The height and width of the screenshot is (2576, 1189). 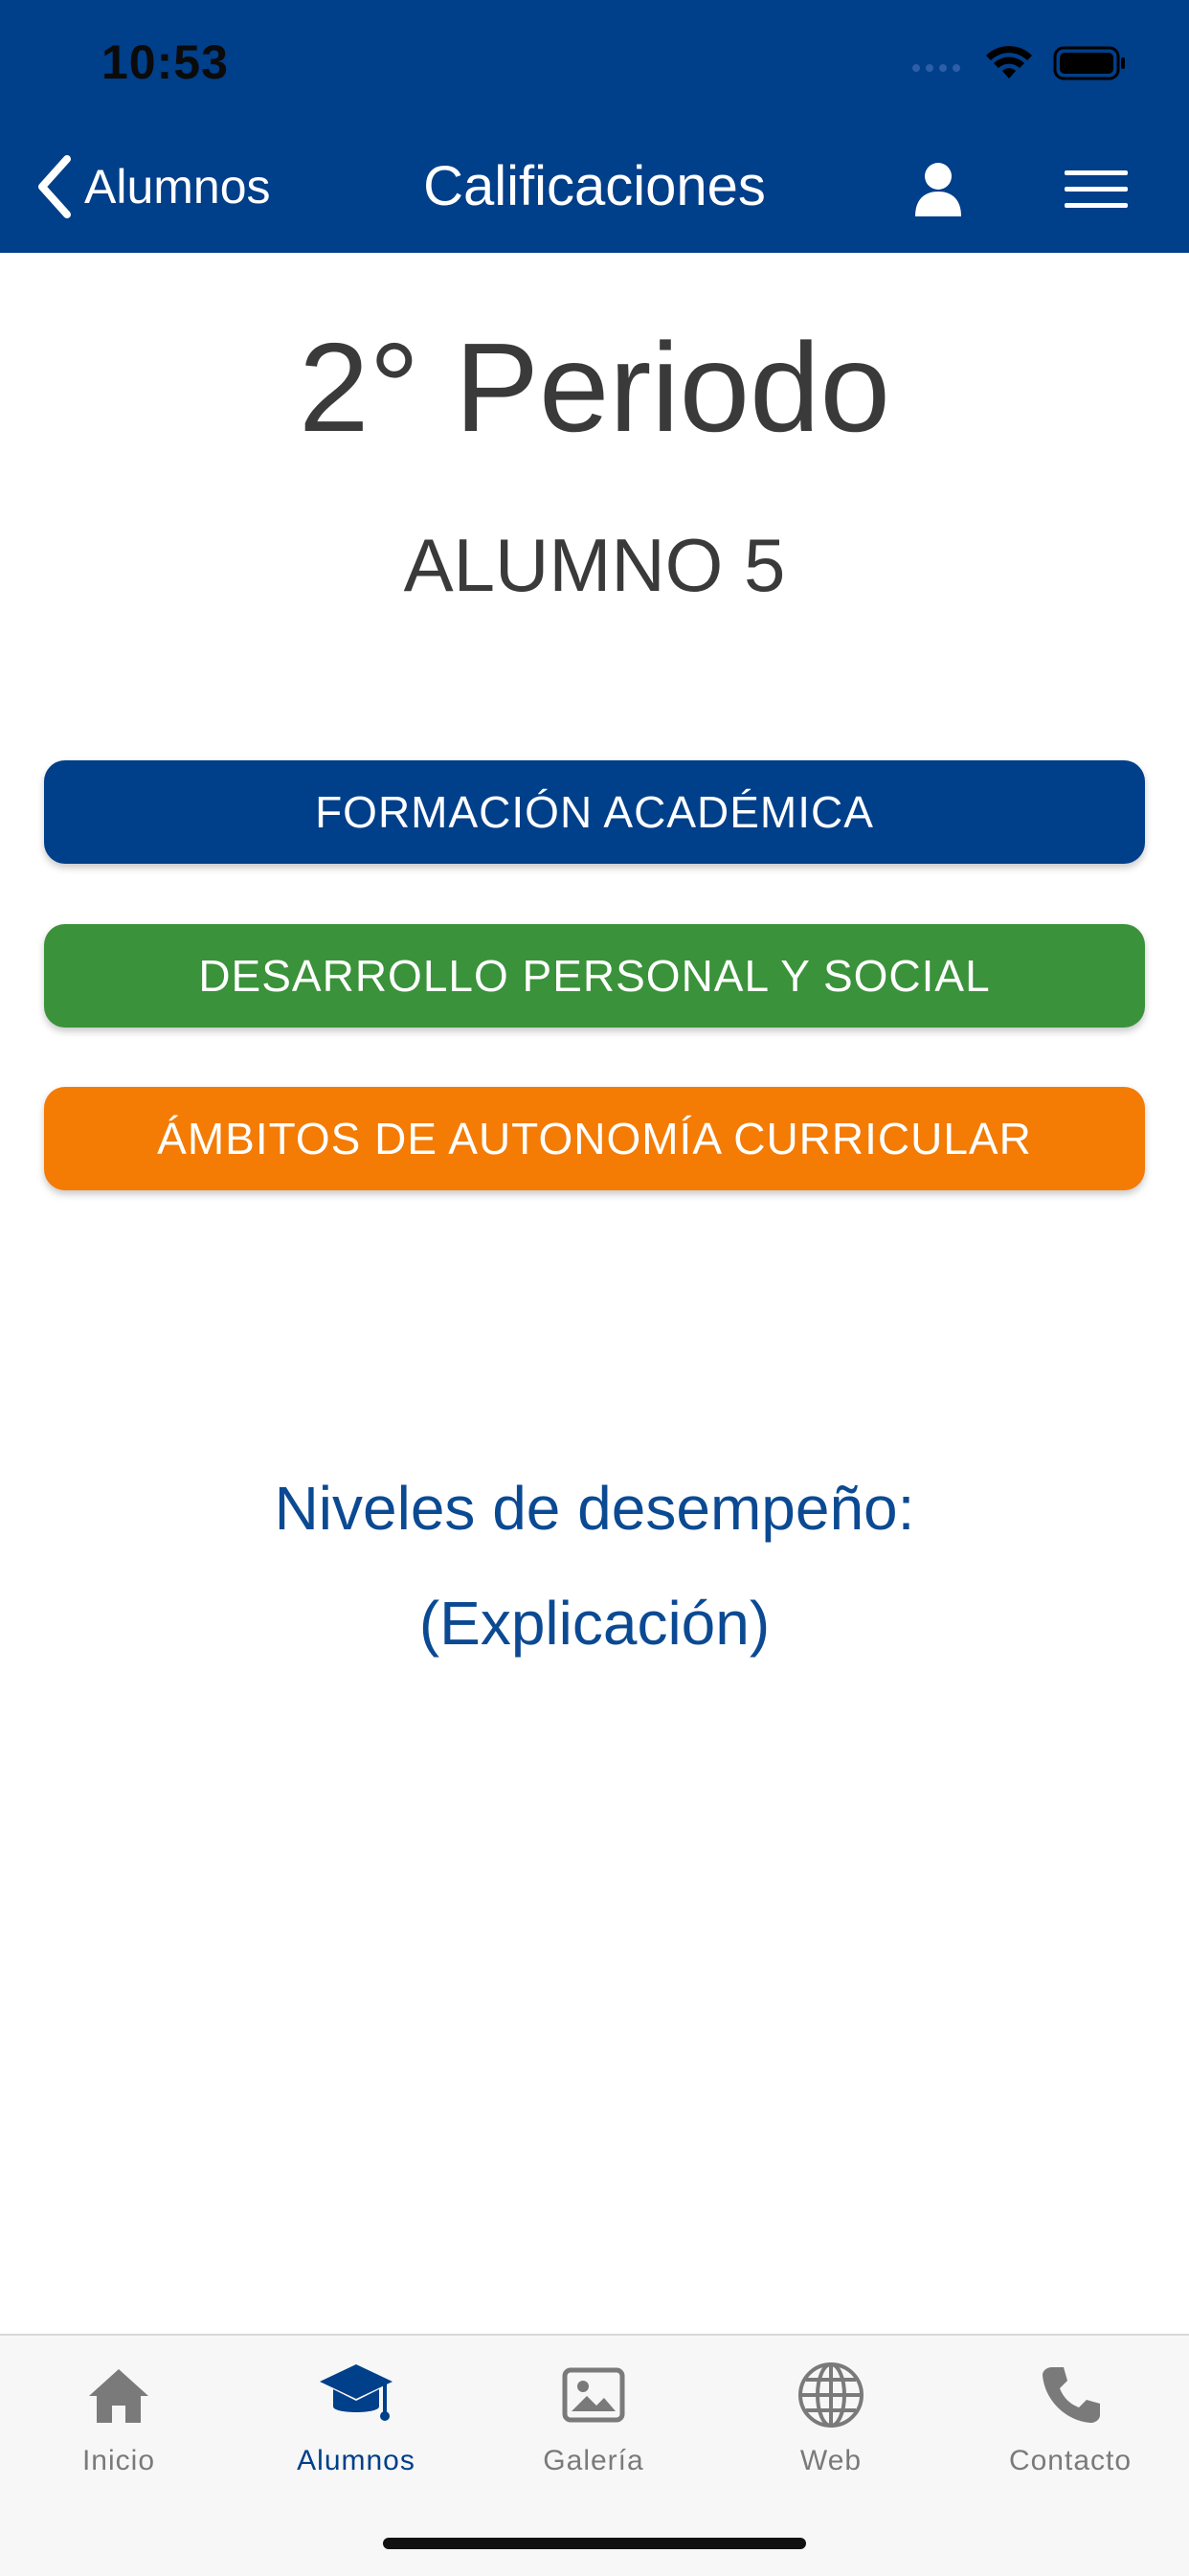 I want to click on hamburger-menu-icon, so click(x=1096, y=189).